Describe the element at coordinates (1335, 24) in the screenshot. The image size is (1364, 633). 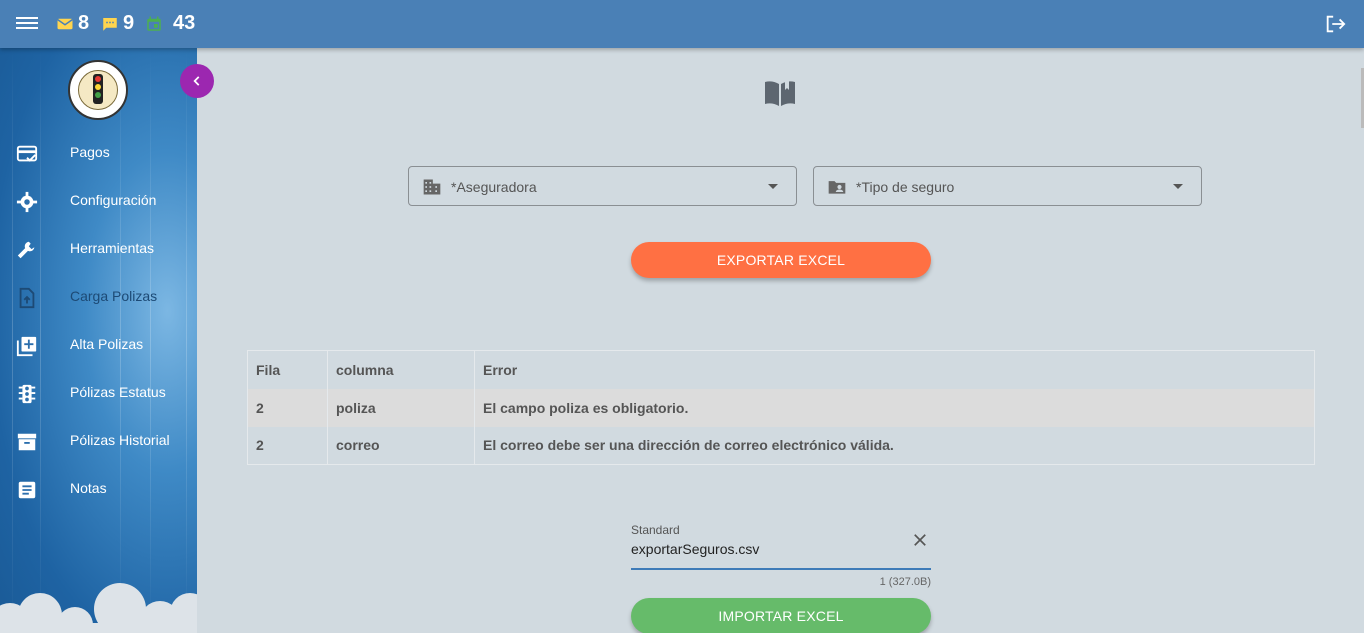
I see `logout-icon` at that location.